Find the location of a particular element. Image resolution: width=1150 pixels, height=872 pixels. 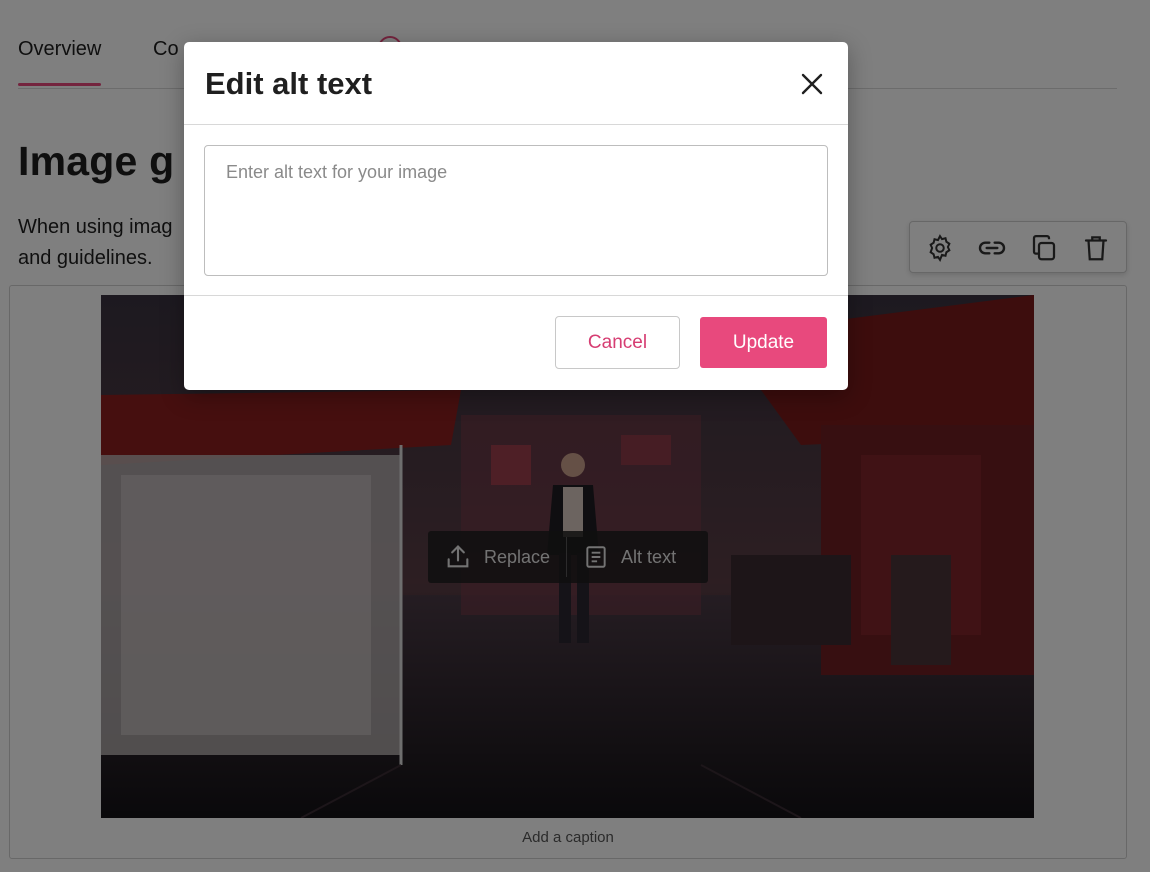

dialog-title: Edit alt text is located at coordinates (289, 83).